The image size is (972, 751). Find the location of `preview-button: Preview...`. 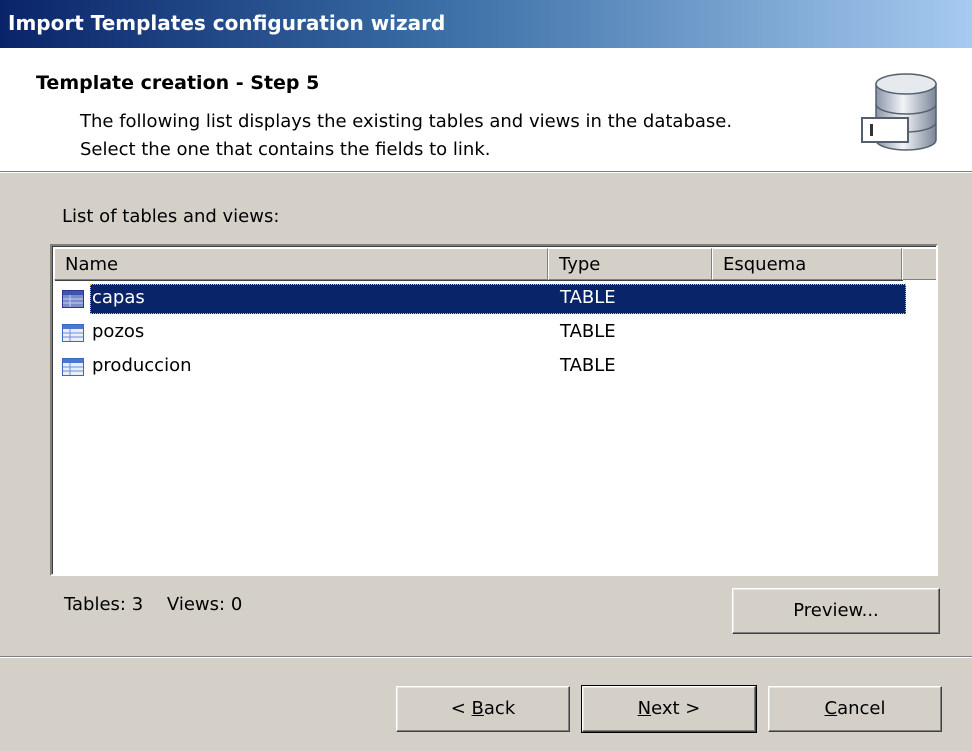

preview-button: Preview... is located at coordinates (836, 611).